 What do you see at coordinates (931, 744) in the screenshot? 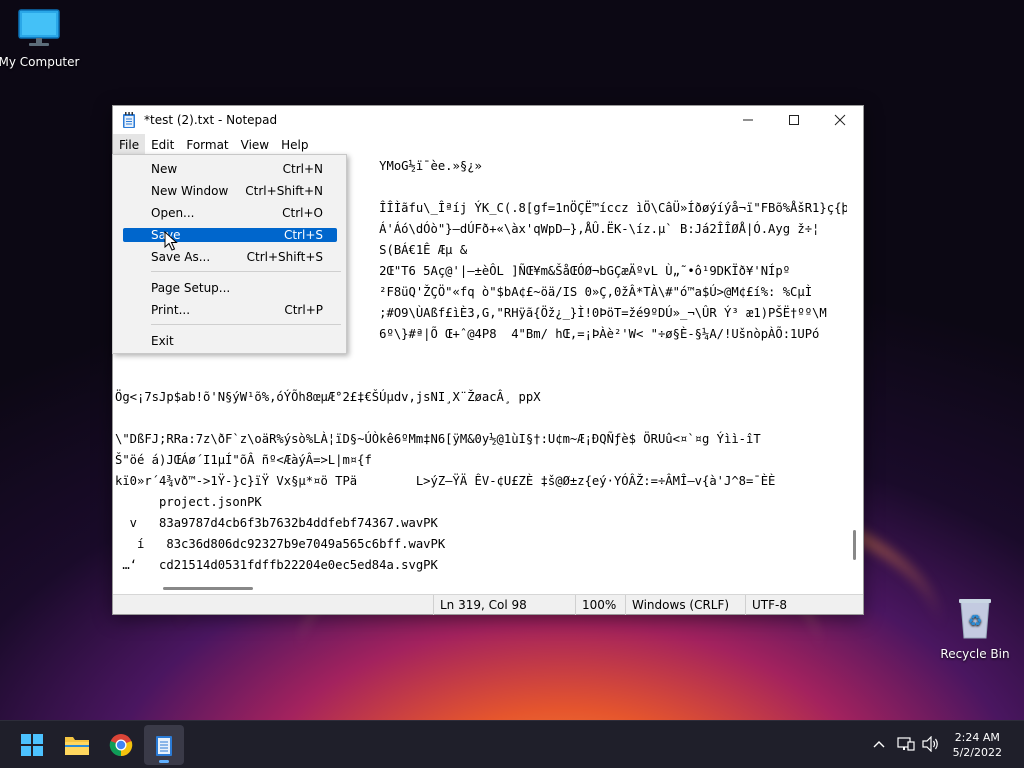
I see `volume-icon` at bounding box center [931, 744].